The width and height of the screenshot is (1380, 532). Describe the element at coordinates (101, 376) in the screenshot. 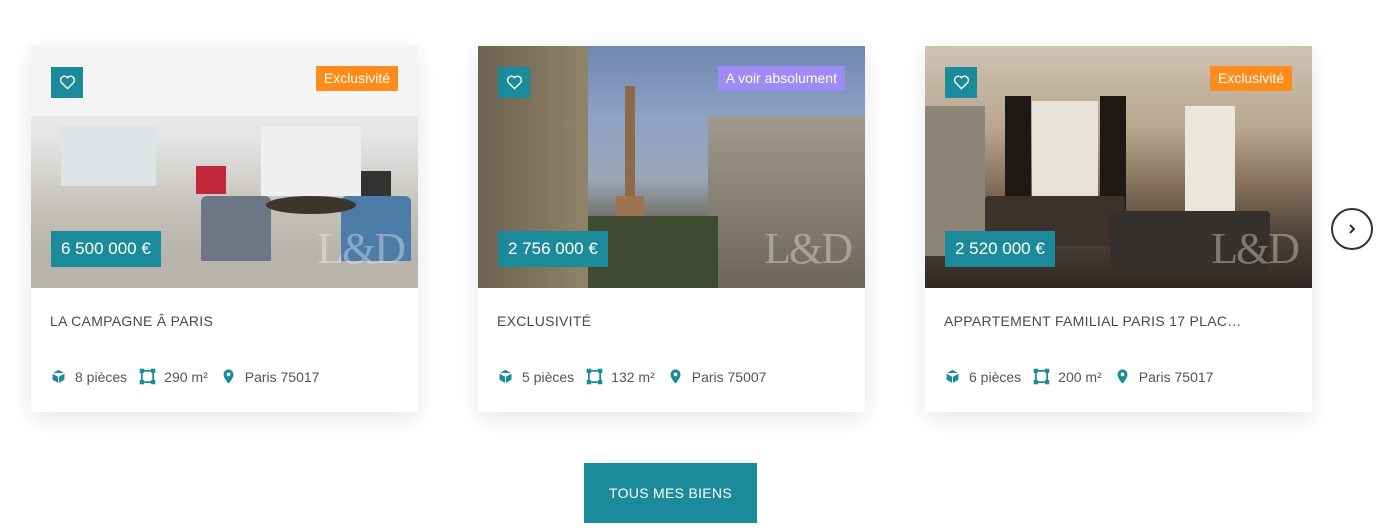

I see `rooms-count: 8 pièces` at that location.